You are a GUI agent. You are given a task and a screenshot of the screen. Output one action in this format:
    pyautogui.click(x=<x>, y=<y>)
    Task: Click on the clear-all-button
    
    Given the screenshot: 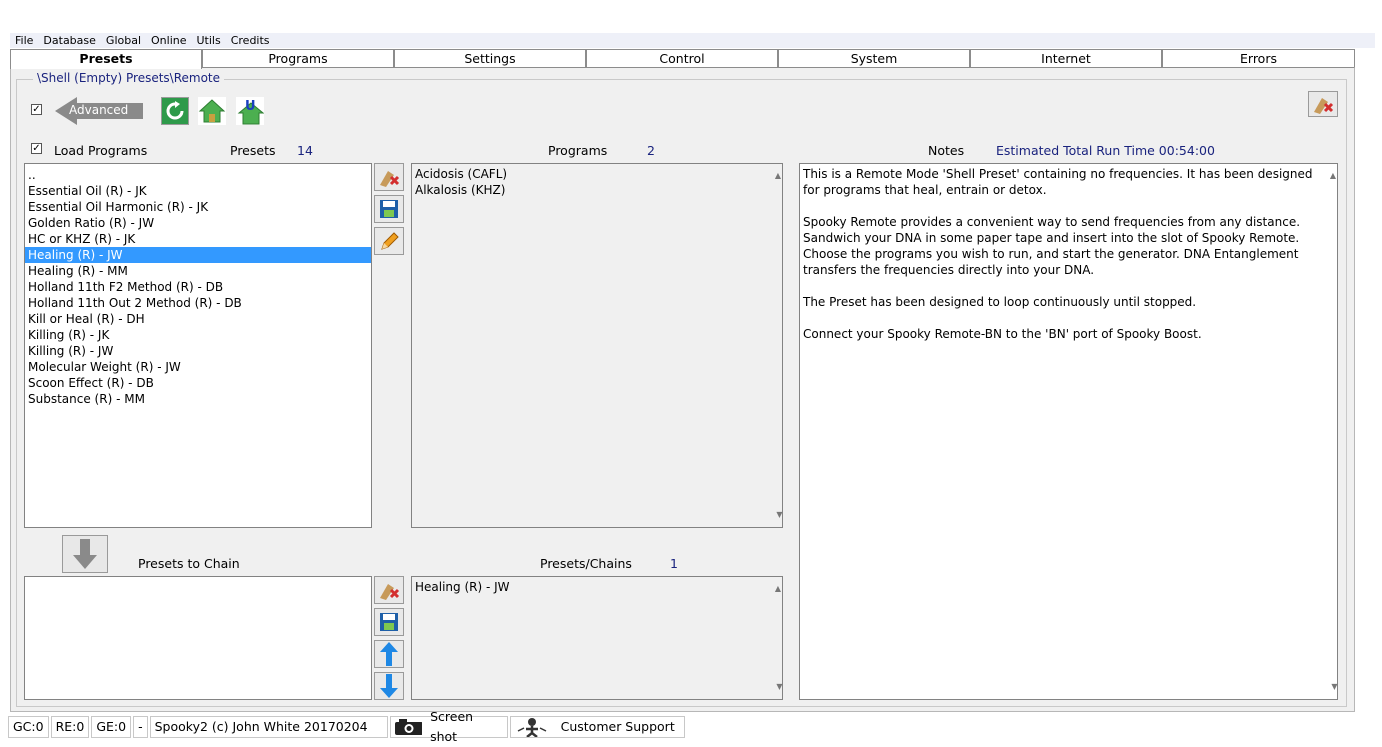 What is the action you would take?
    pyautogui.click(x=1323, y=104)
    